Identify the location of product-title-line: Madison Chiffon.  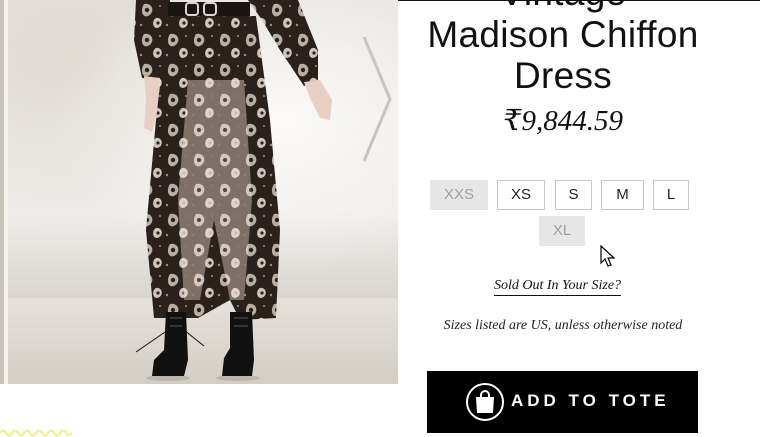
(563, 34).